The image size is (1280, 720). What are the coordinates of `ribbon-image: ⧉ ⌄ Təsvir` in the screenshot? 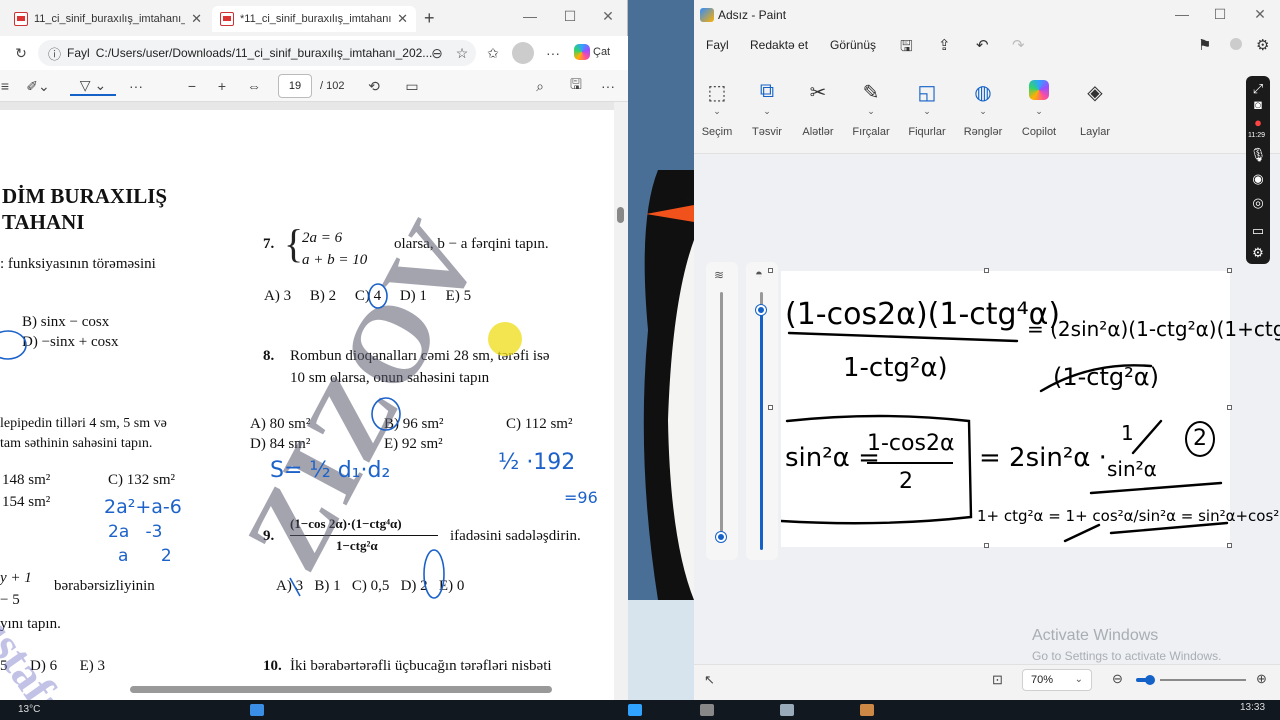 It's located at (767, 109).